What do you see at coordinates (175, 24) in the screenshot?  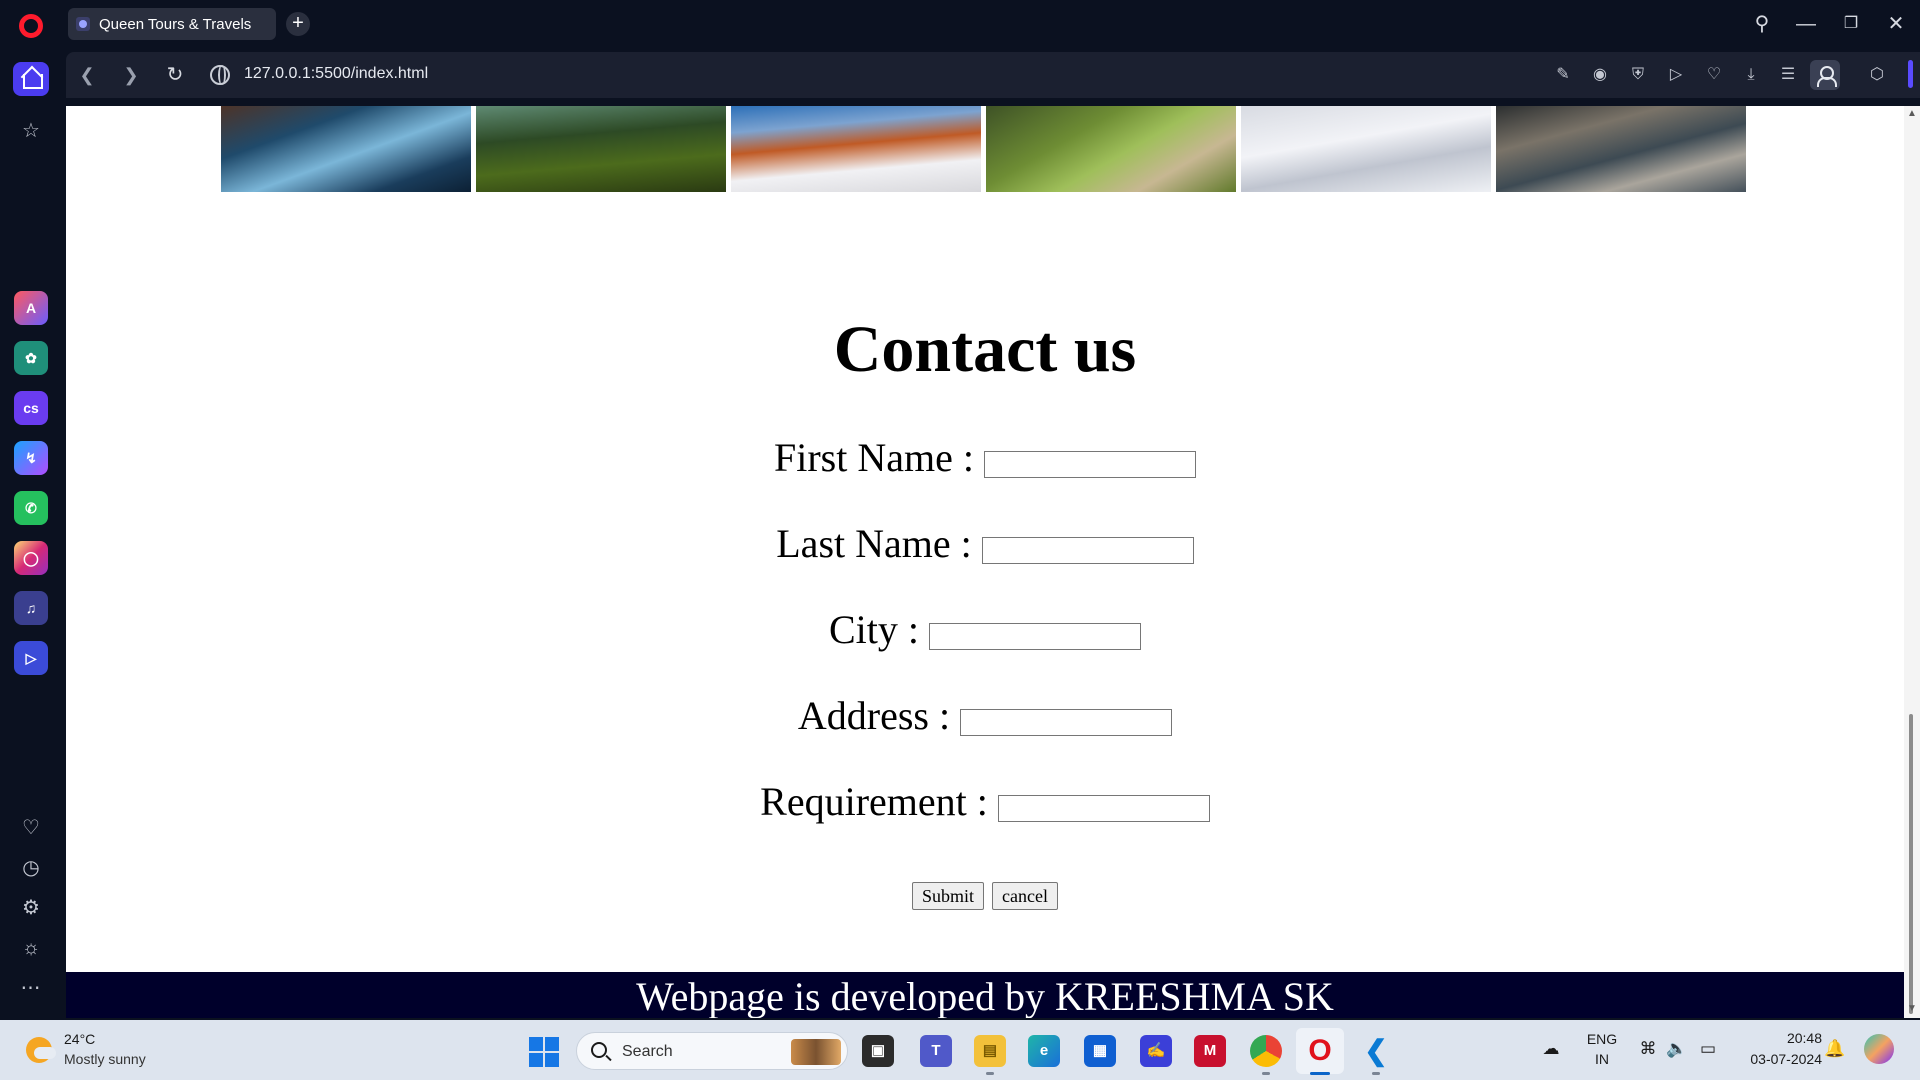 I see `tab-title: Queen Tours & Travels` at bounding box center [175, 24].